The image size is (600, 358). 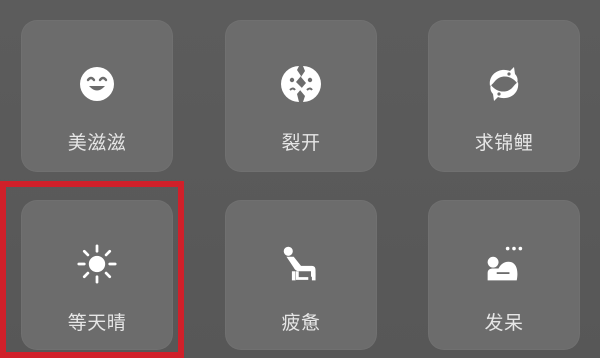 What do you see at coordinates (301, 143) in the screenshot?
I see `mood-label: 裂开` at bounding box center [301, 143].